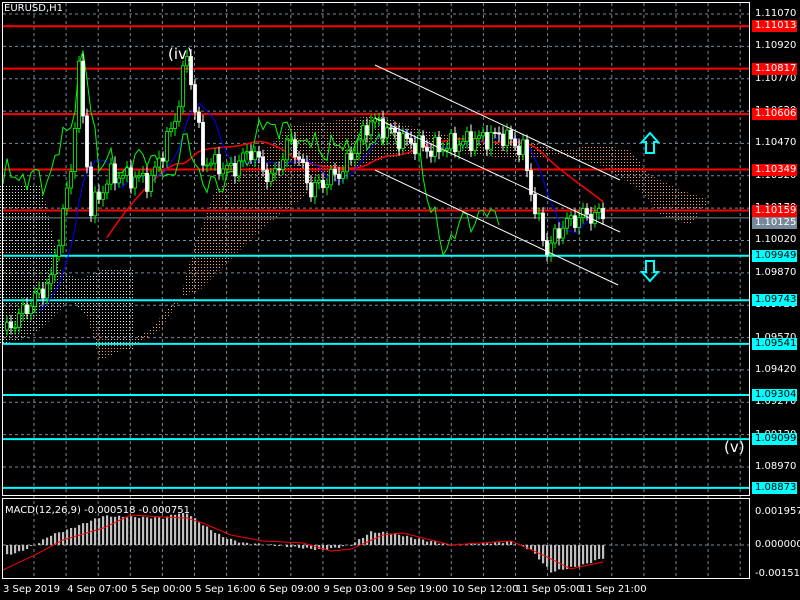  I want to click on channel-middle-line, so click(497, 175).